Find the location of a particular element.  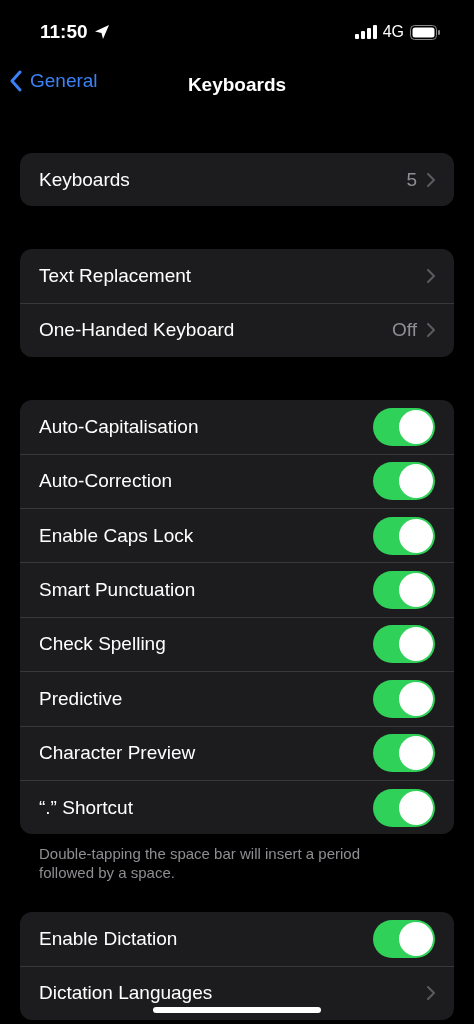

setting-label: Dictation Languages is located at coordinates (126, 993).